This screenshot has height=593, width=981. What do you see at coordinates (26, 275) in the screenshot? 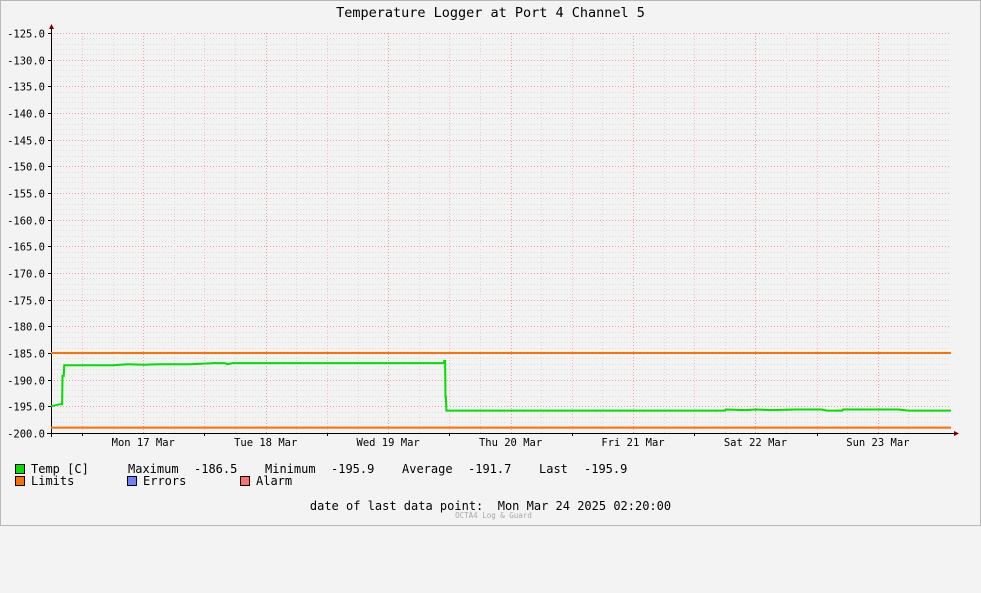
I see `y-tick-label: -170.0` at bounding box center [26, 275].